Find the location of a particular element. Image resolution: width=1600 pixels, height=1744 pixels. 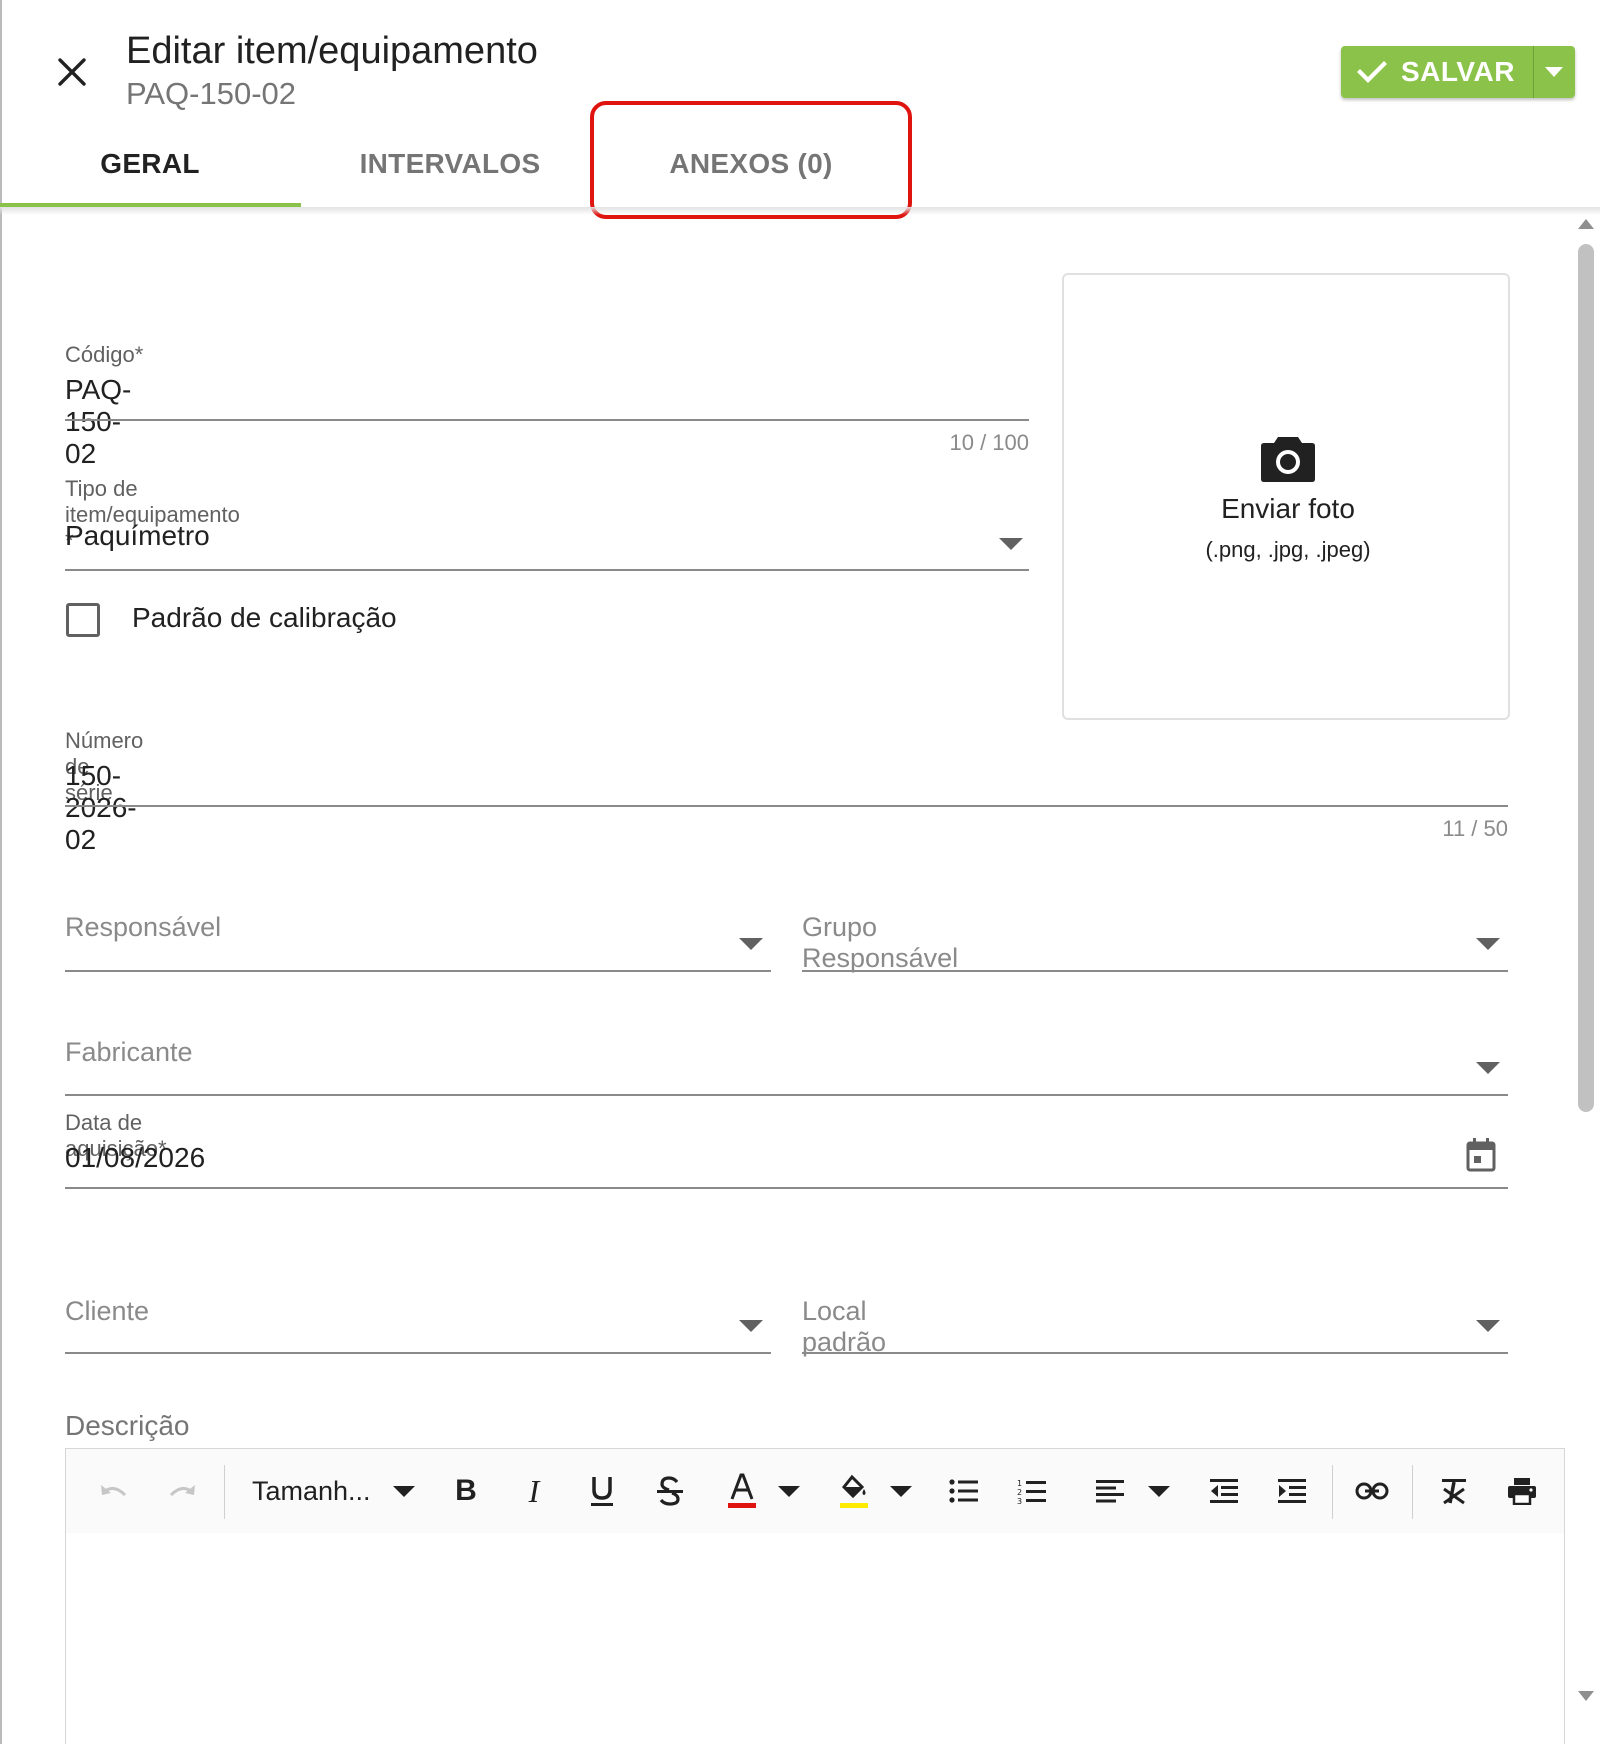

strikethrough-icon is located at coordinates (670, 1491).